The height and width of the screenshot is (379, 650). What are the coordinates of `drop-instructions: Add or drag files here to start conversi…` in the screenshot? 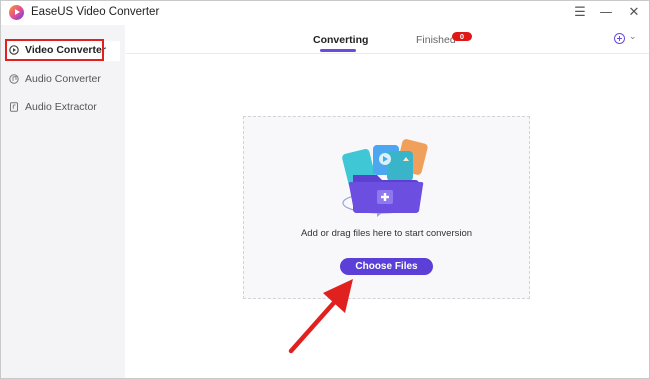 It's located at (386, 233).